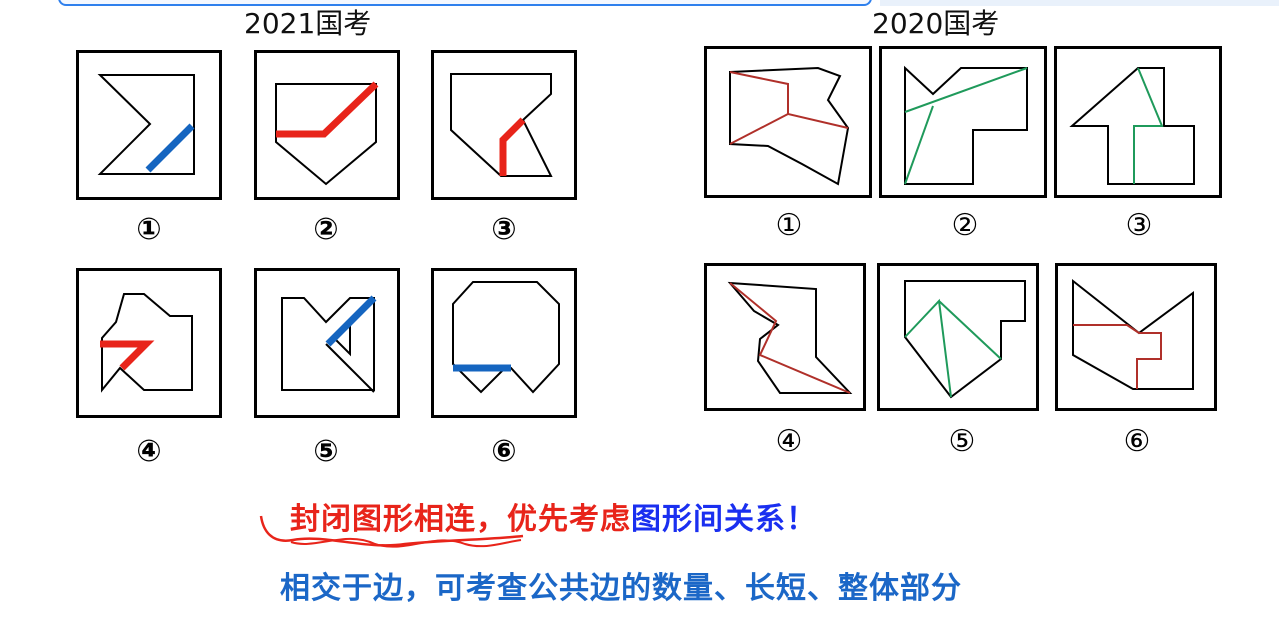  What do you see at coordinates (326, 451) in the screenshot?
I see `label-2021-5: ⑤` at bounding box center [326, 451].